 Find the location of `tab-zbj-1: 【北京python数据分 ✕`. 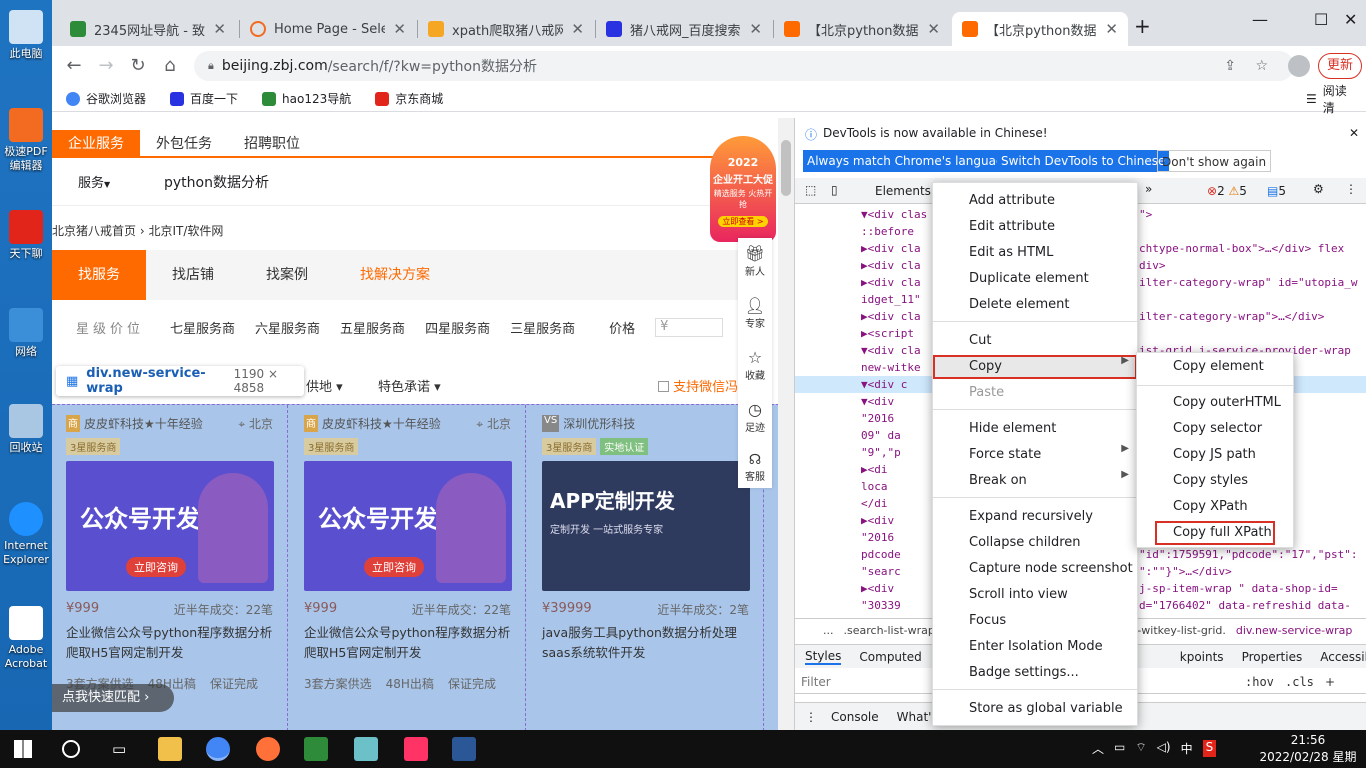

tab-zbj-1: 【北京python数据分 ✕ is located at coordinates (862, 29).